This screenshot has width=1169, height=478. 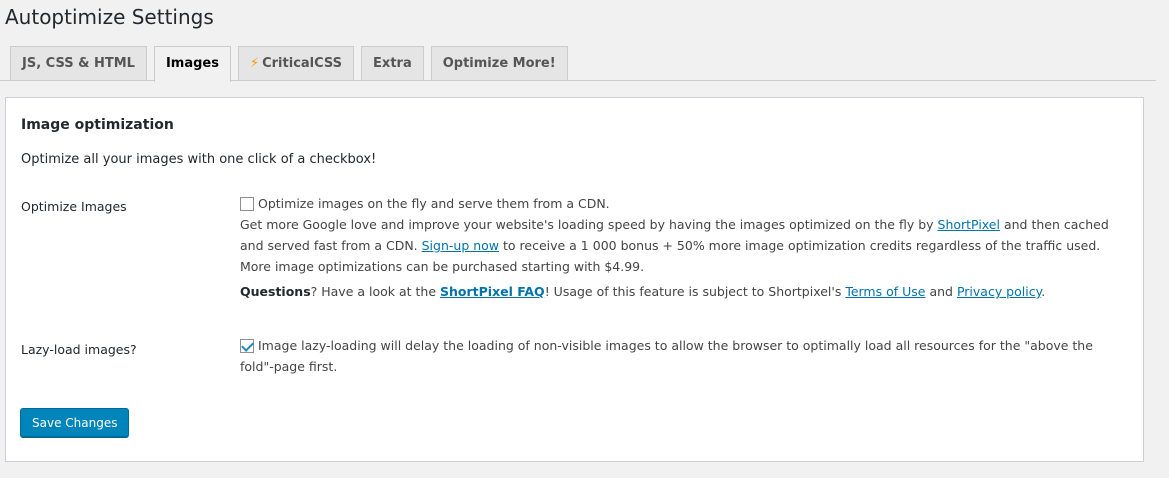 I want to click on tab-label: Images, so click(x=192, y=63).